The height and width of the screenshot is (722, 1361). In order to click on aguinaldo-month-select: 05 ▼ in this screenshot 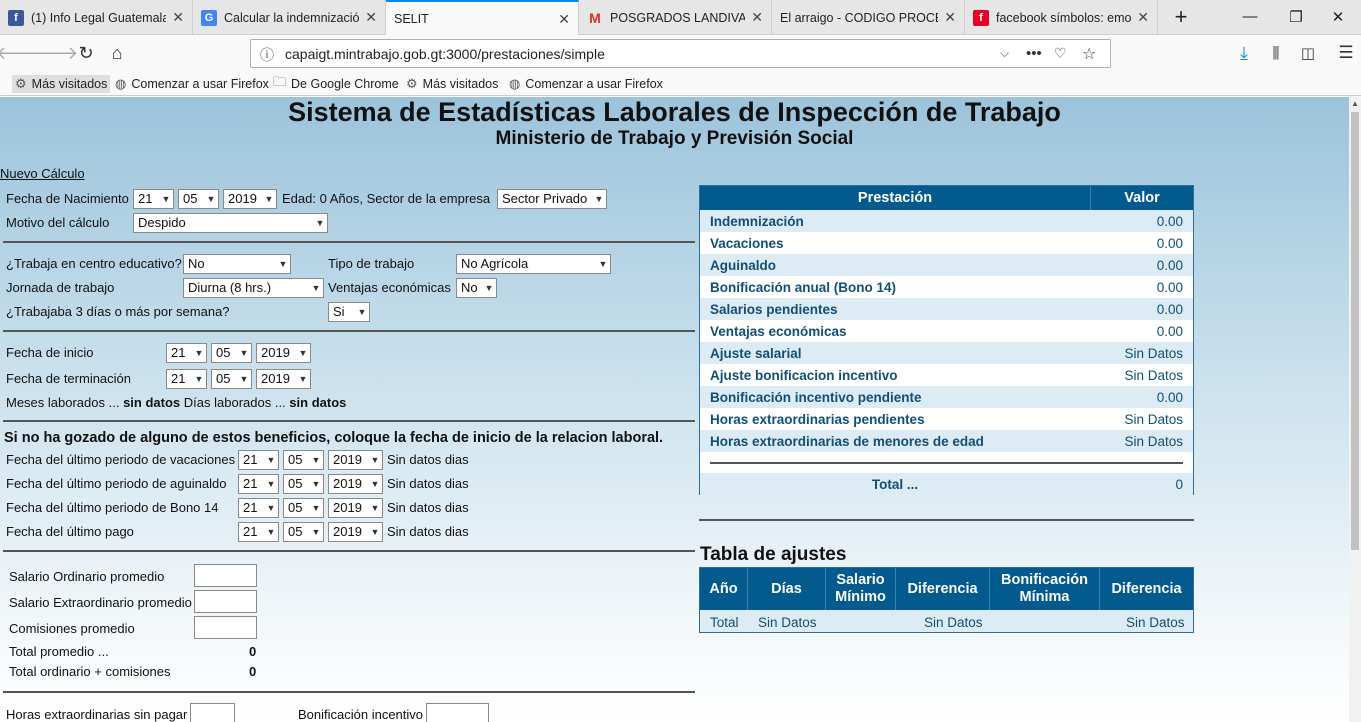, I will do `click(303, 484)`.